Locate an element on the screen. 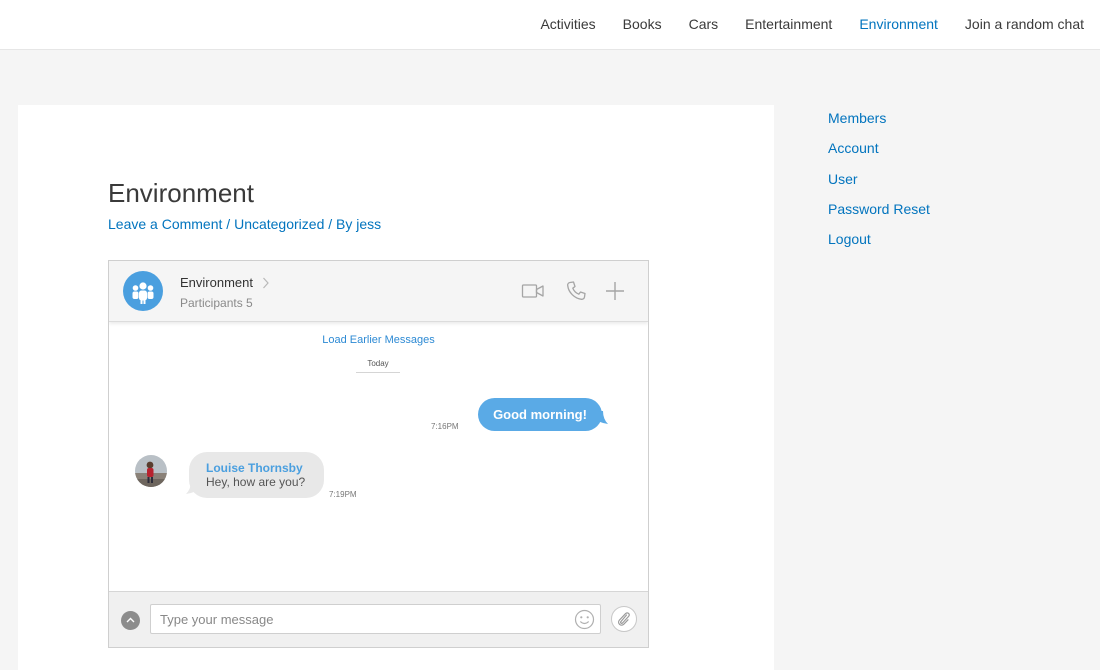 The image size is (1100, 670). message-timestamp: 7:16PM is located at coordinates (445, 426).